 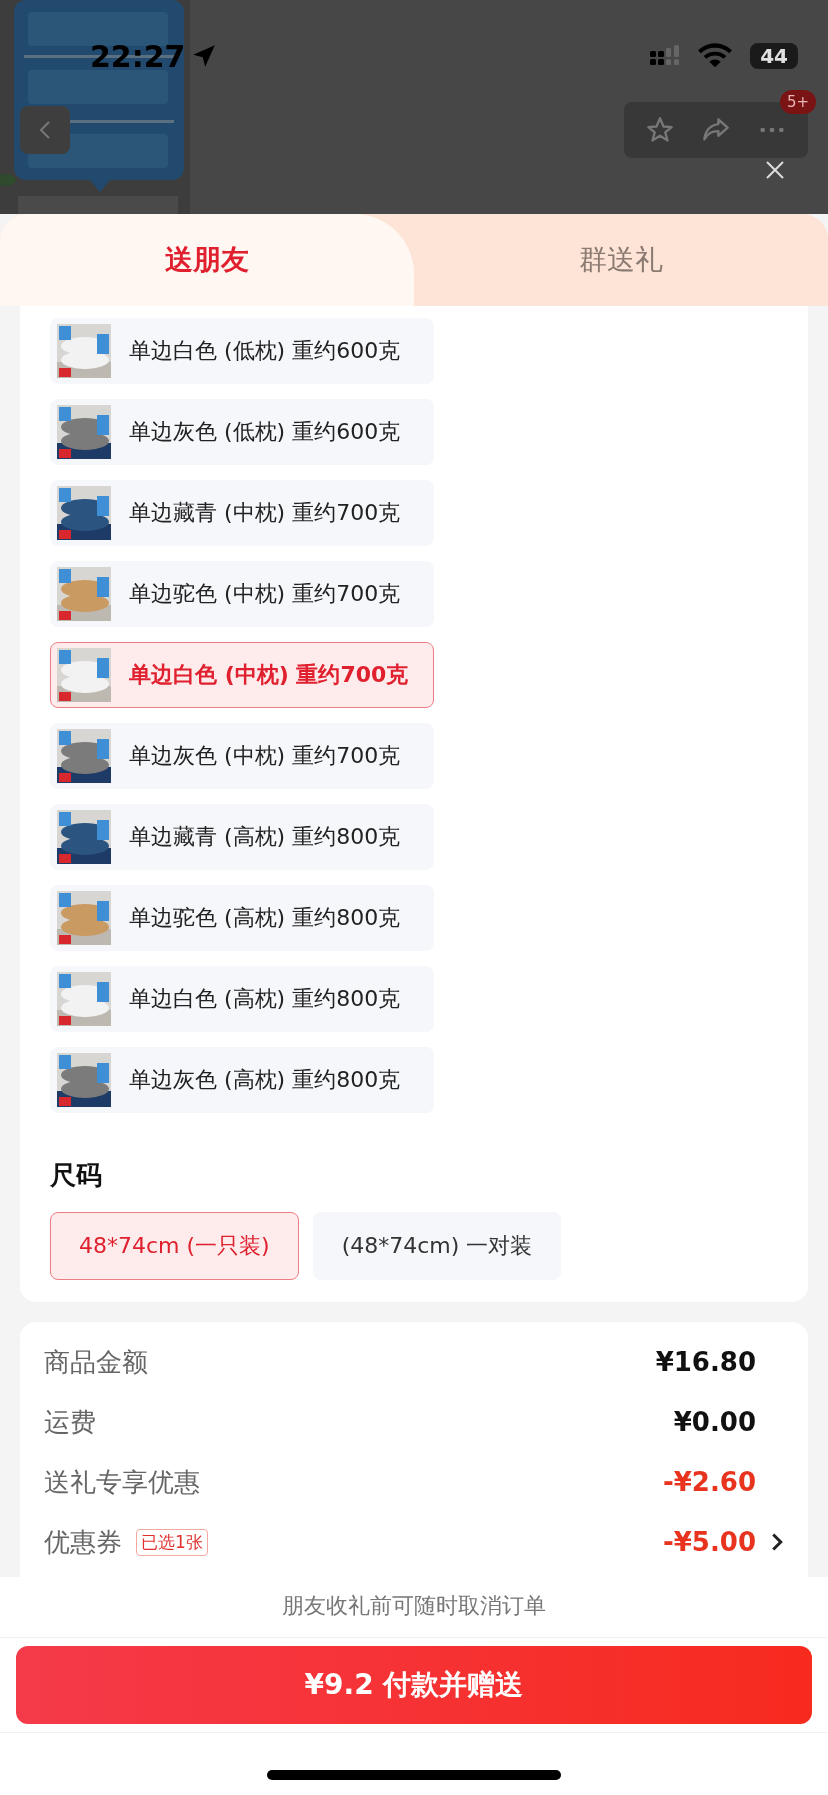 What do you see at coordinates (172, 1542) in the screenshot?
I see `coupon-tag: 已选1张` at bounding box center [172, 1542].